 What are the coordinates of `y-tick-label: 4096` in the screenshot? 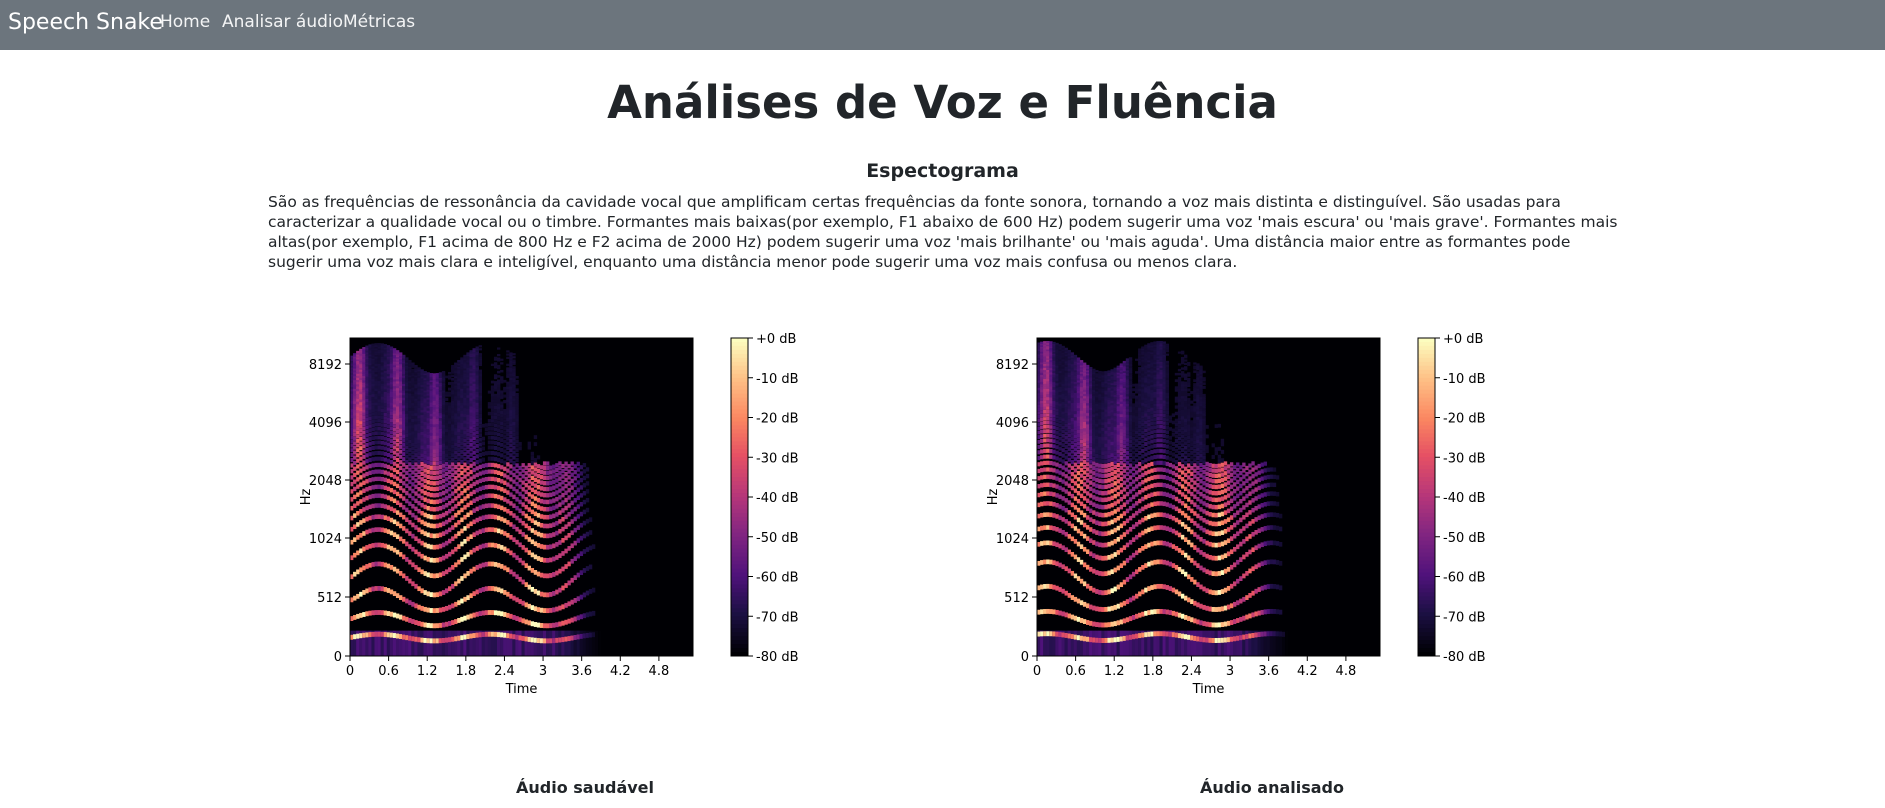 It's located at (325, 423).